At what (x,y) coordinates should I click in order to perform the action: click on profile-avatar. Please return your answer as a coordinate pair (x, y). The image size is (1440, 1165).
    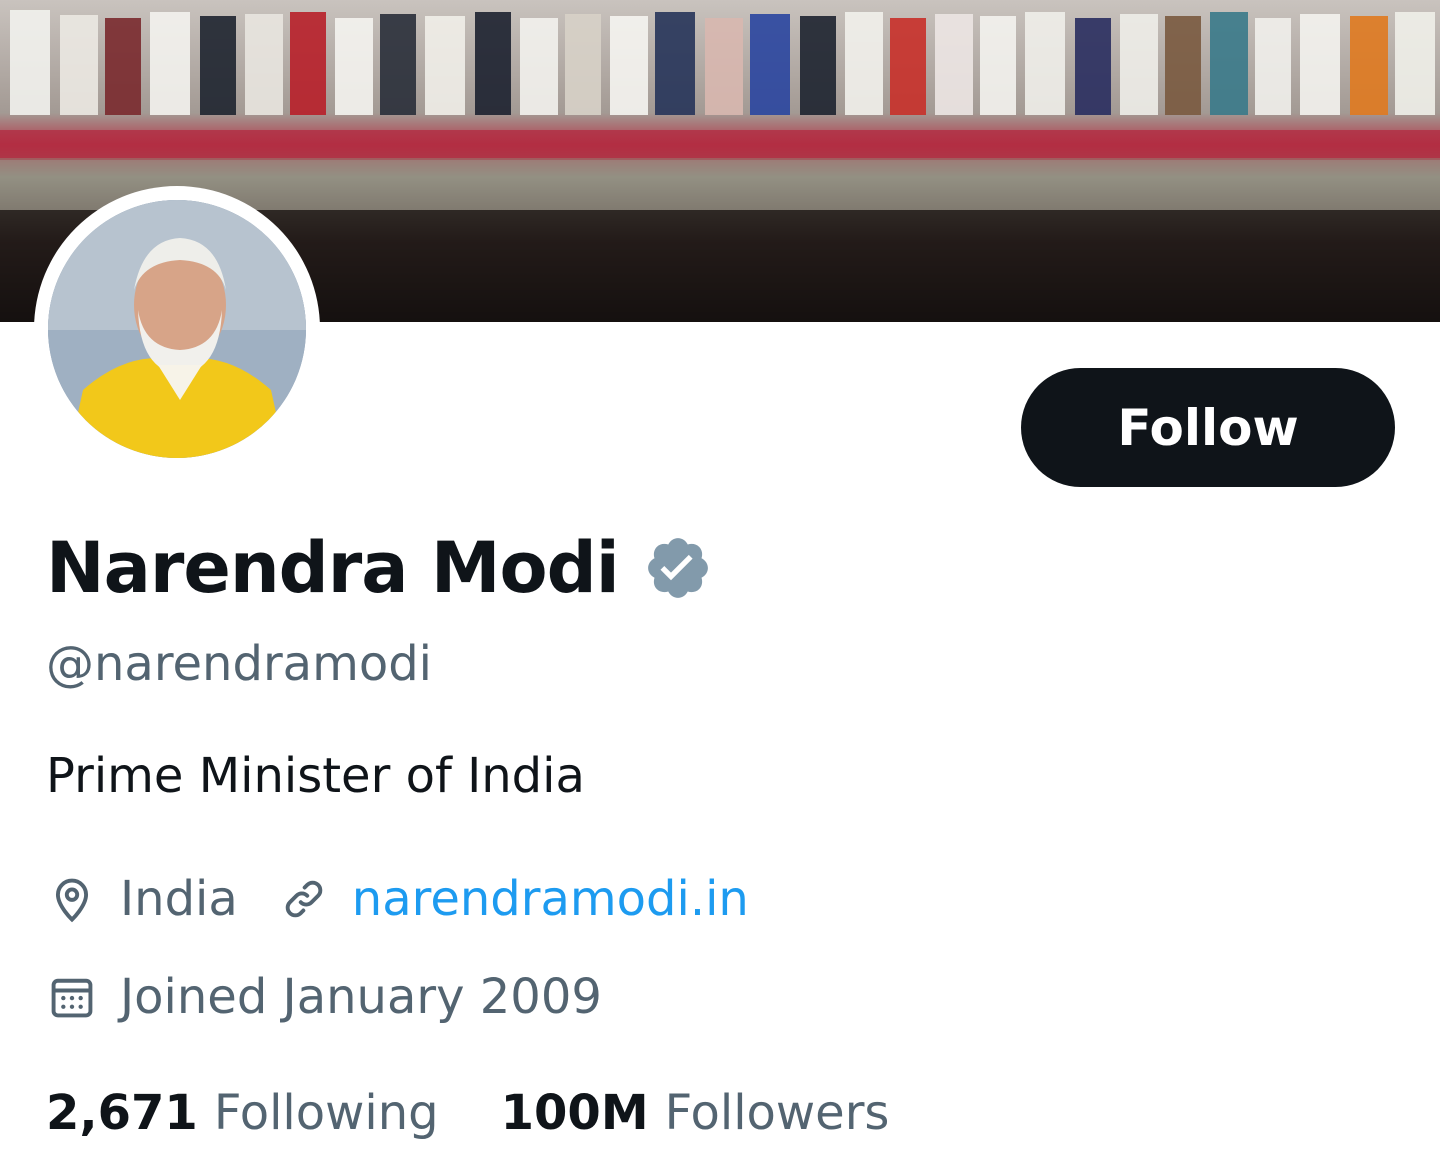
    Looking at the image, I should click on (177, 329).